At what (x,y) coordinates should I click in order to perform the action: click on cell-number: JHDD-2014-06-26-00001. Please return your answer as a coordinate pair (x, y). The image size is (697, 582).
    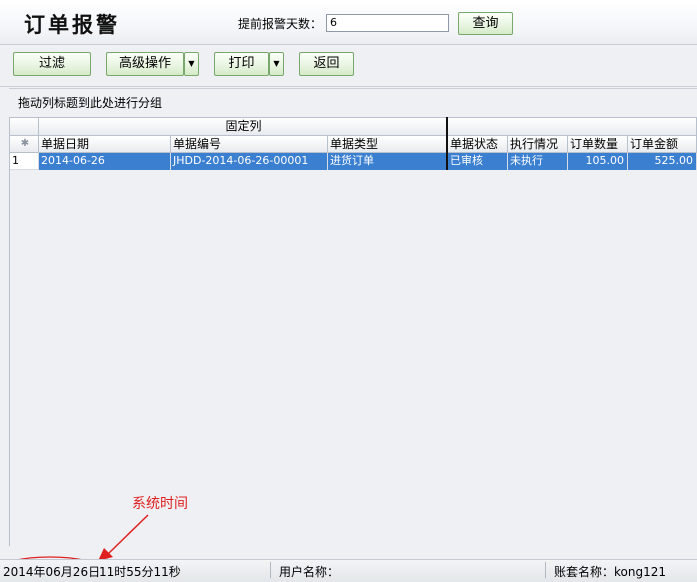
    Looking at the image, I should click on (249, 161).